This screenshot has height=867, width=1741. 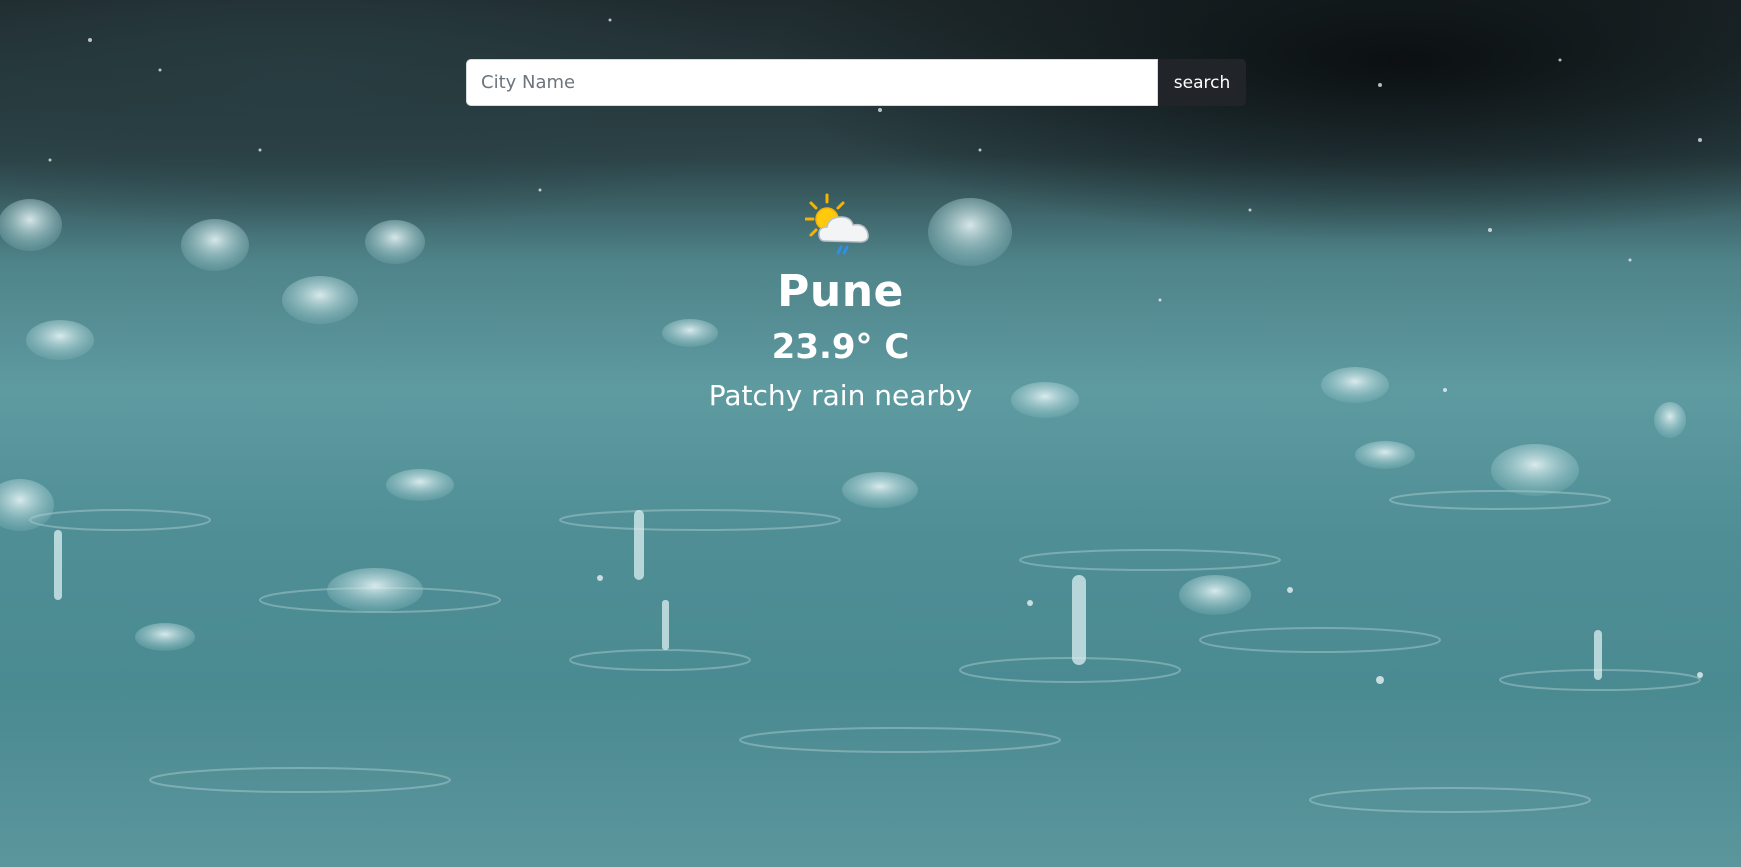 What do you see at coordinates (840, 347) in the screenshot?
I see `temperature-value: 23.9° C` at bounding box center [840, 347].